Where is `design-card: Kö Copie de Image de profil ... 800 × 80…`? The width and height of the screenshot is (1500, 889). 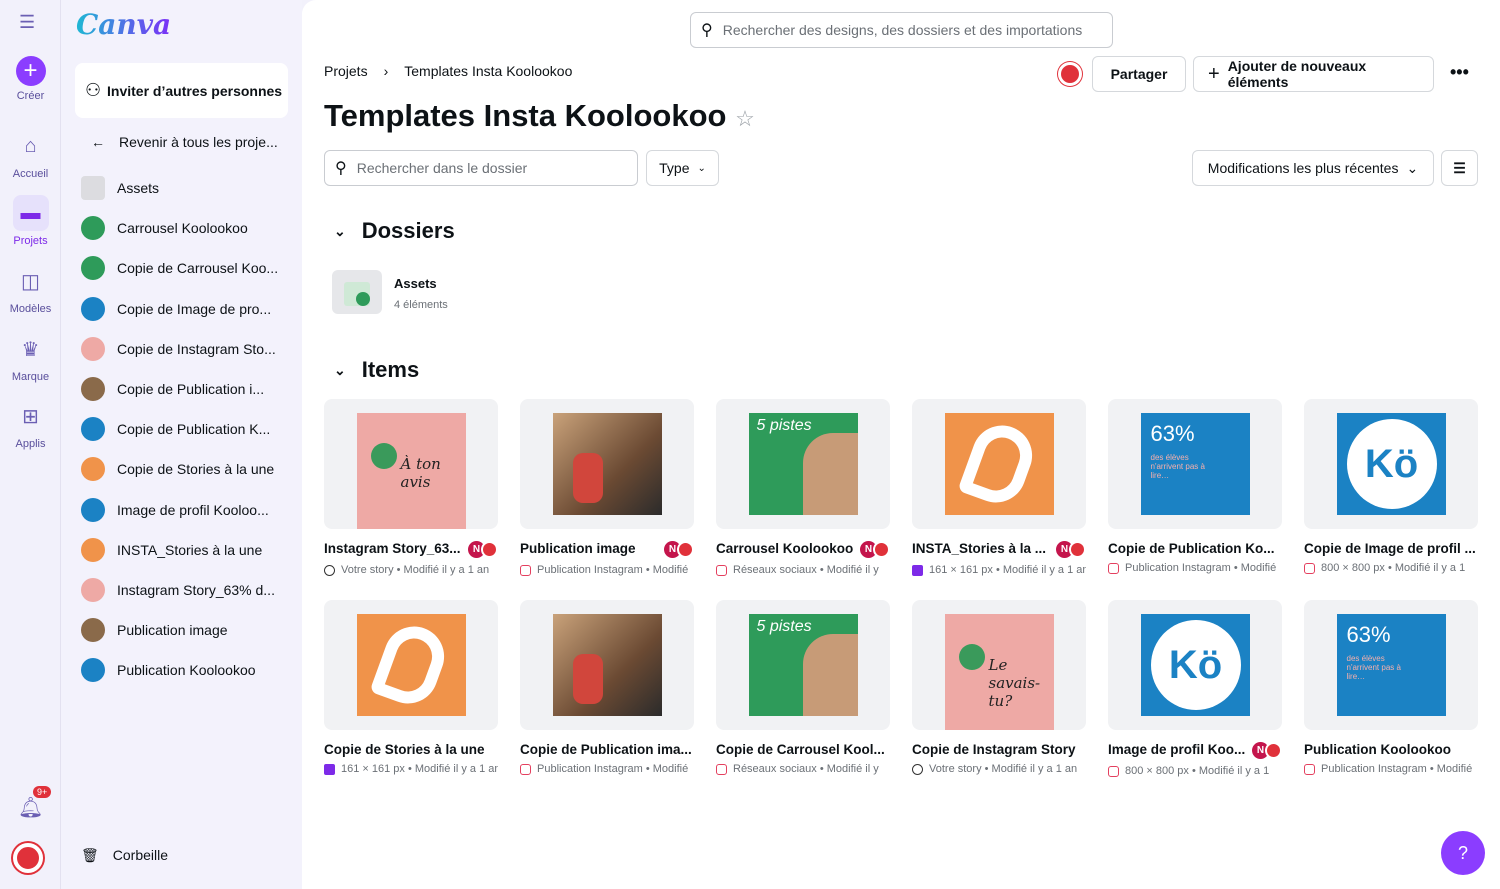 design-card: Kö Copie de Image de profil ... 800 × 80… is located at coordinates (1391, 486).